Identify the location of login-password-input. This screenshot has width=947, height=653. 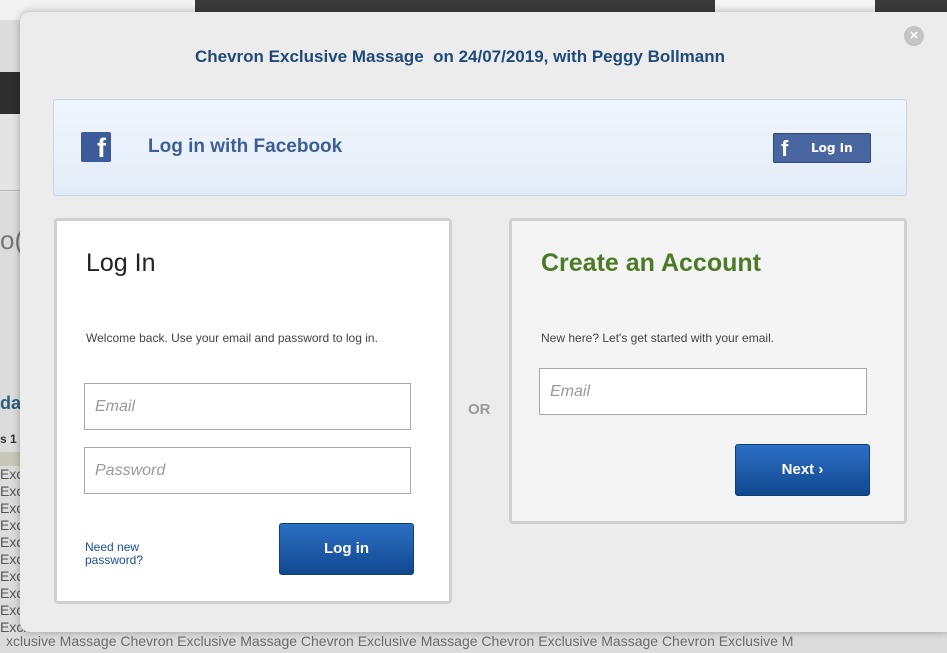
(247, 470).